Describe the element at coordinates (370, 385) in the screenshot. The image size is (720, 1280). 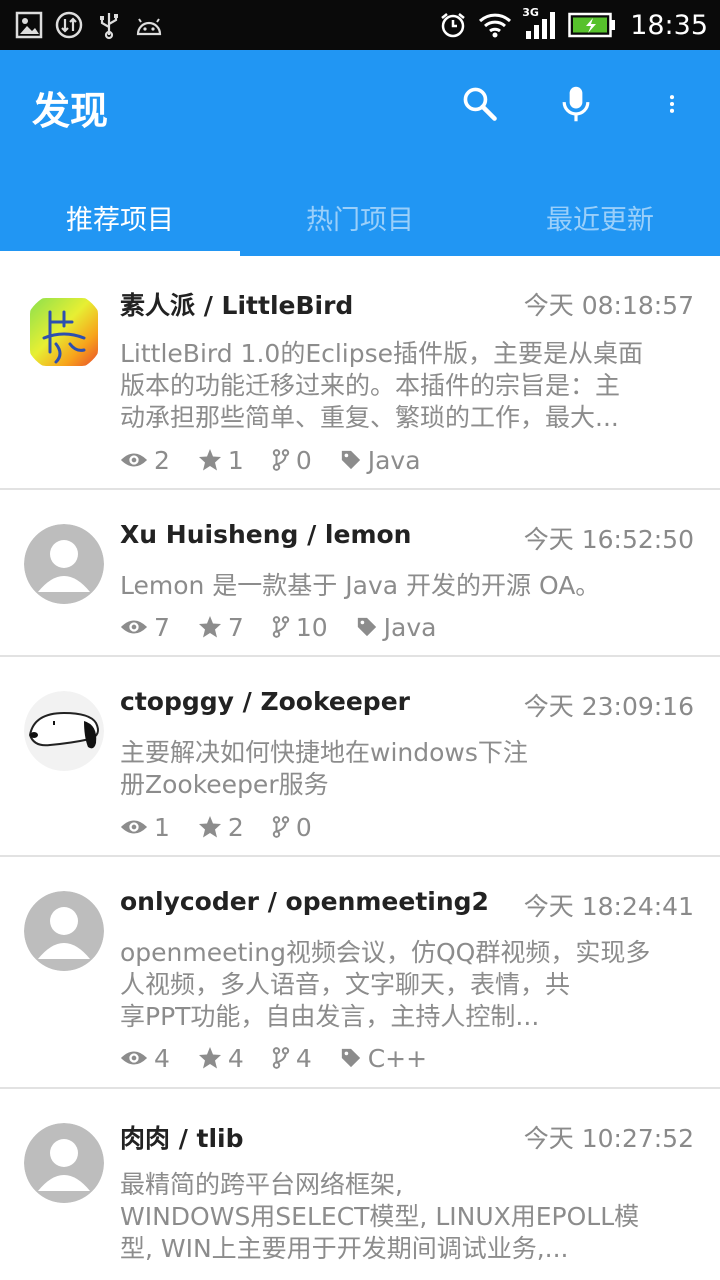
I see `description-line: 版本的功能迁移过来的。本插件的宗旨是：主` at that location.